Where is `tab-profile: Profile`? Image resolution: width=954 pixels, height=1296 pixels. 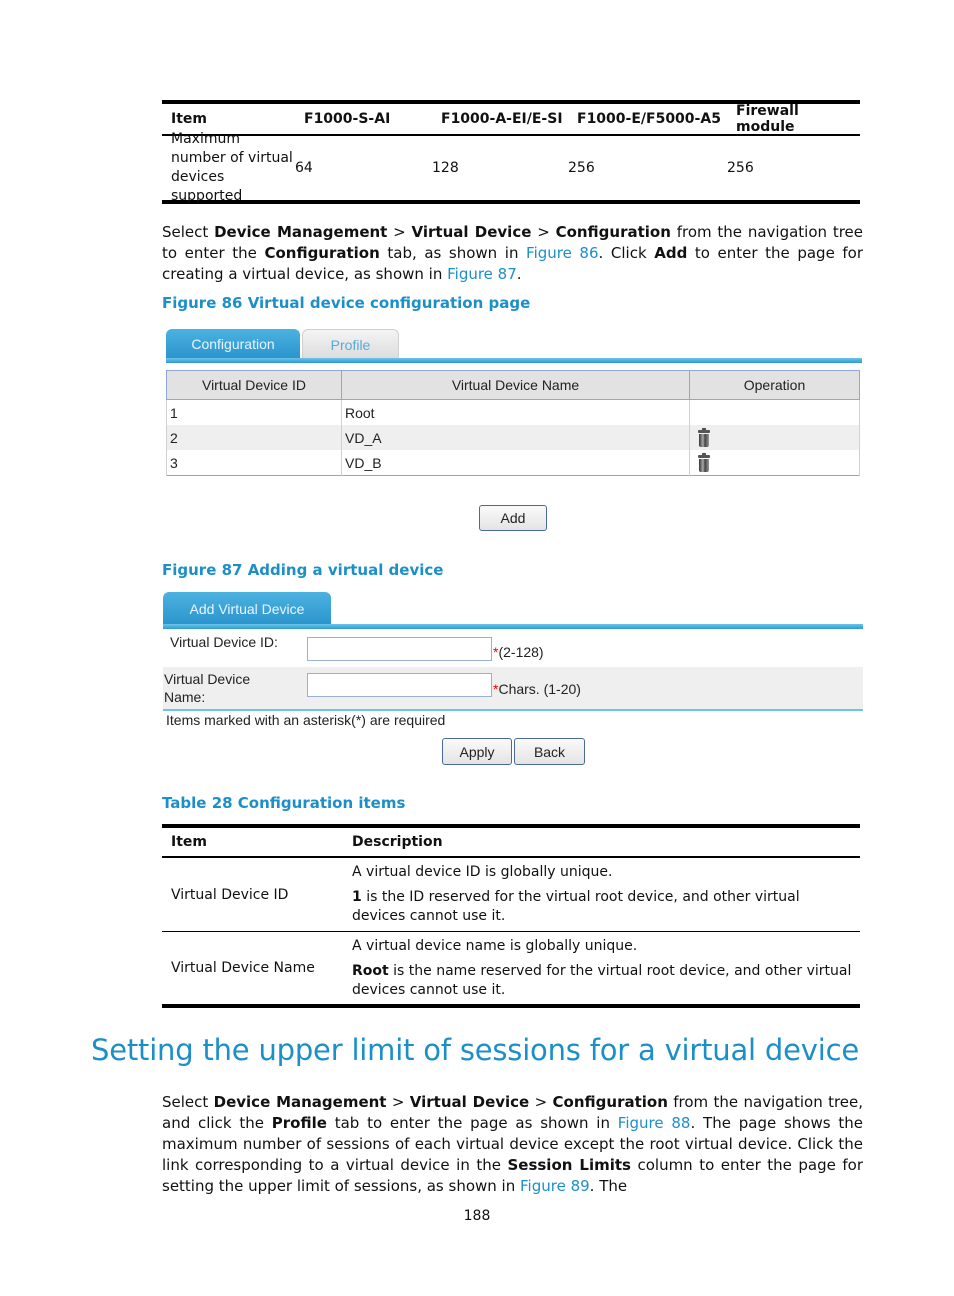
tab-profile: Profile is located at coordinates (350, 344).